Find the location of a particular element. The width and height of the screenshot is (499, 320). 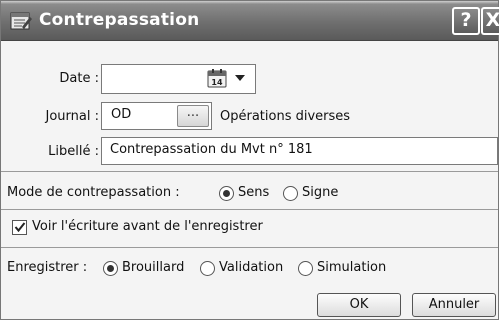

libelle-value: Contrepassation du Mvt n° 181 is located at coordinates (211, 149).